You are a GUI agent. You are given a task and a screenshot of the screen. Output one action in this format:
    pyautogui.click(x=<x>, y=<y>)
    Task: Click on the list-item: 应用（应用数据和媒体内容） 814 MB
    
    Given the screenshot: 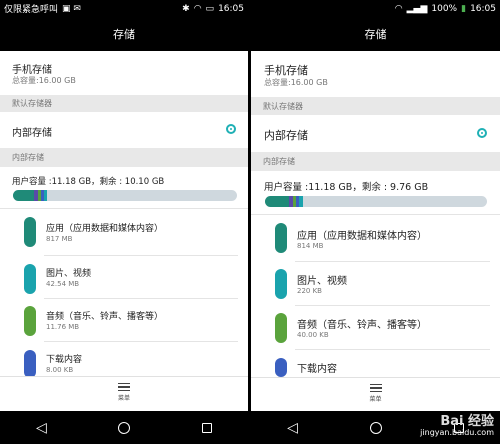 What is the action you would take?
    pyautogui.click(x=375, y=238)
    